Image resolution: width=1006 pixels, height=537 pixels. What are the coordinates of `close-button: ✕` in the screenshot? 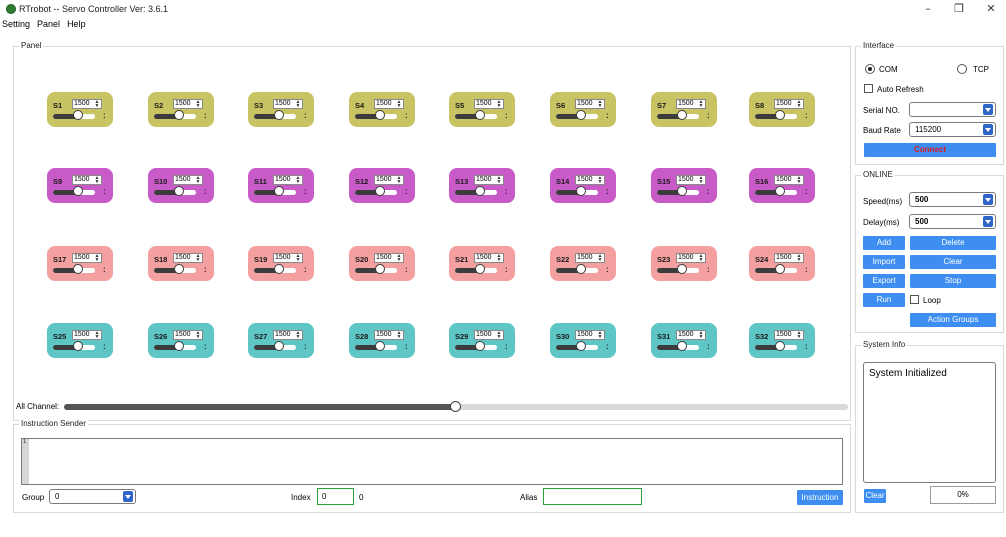 It's located at (991, 9).